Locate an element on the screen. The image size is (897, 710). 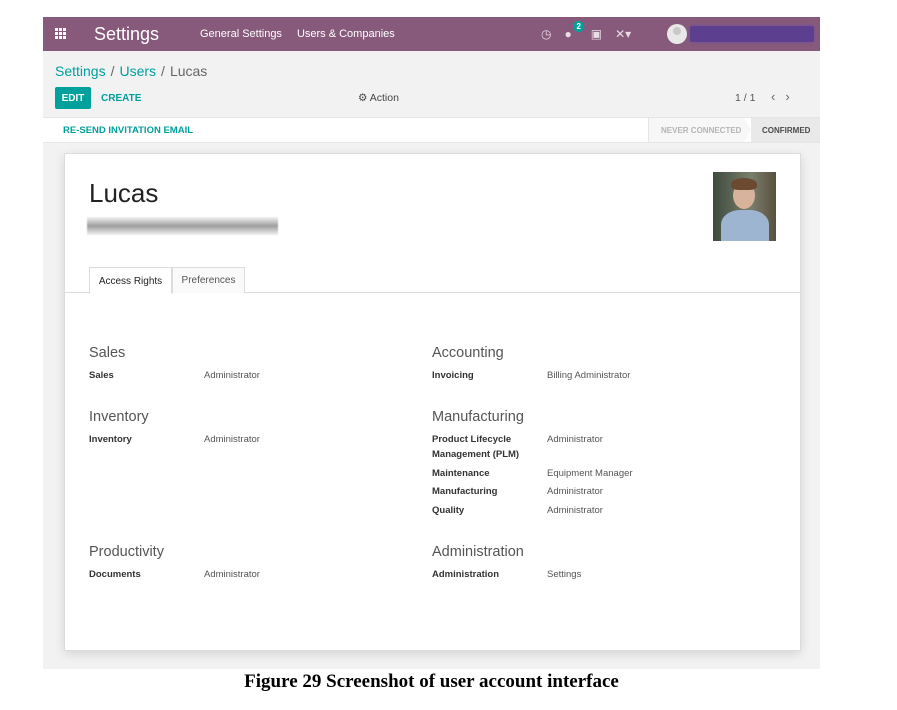
field-value-administration: Settings is located at coordinates (564, 574).